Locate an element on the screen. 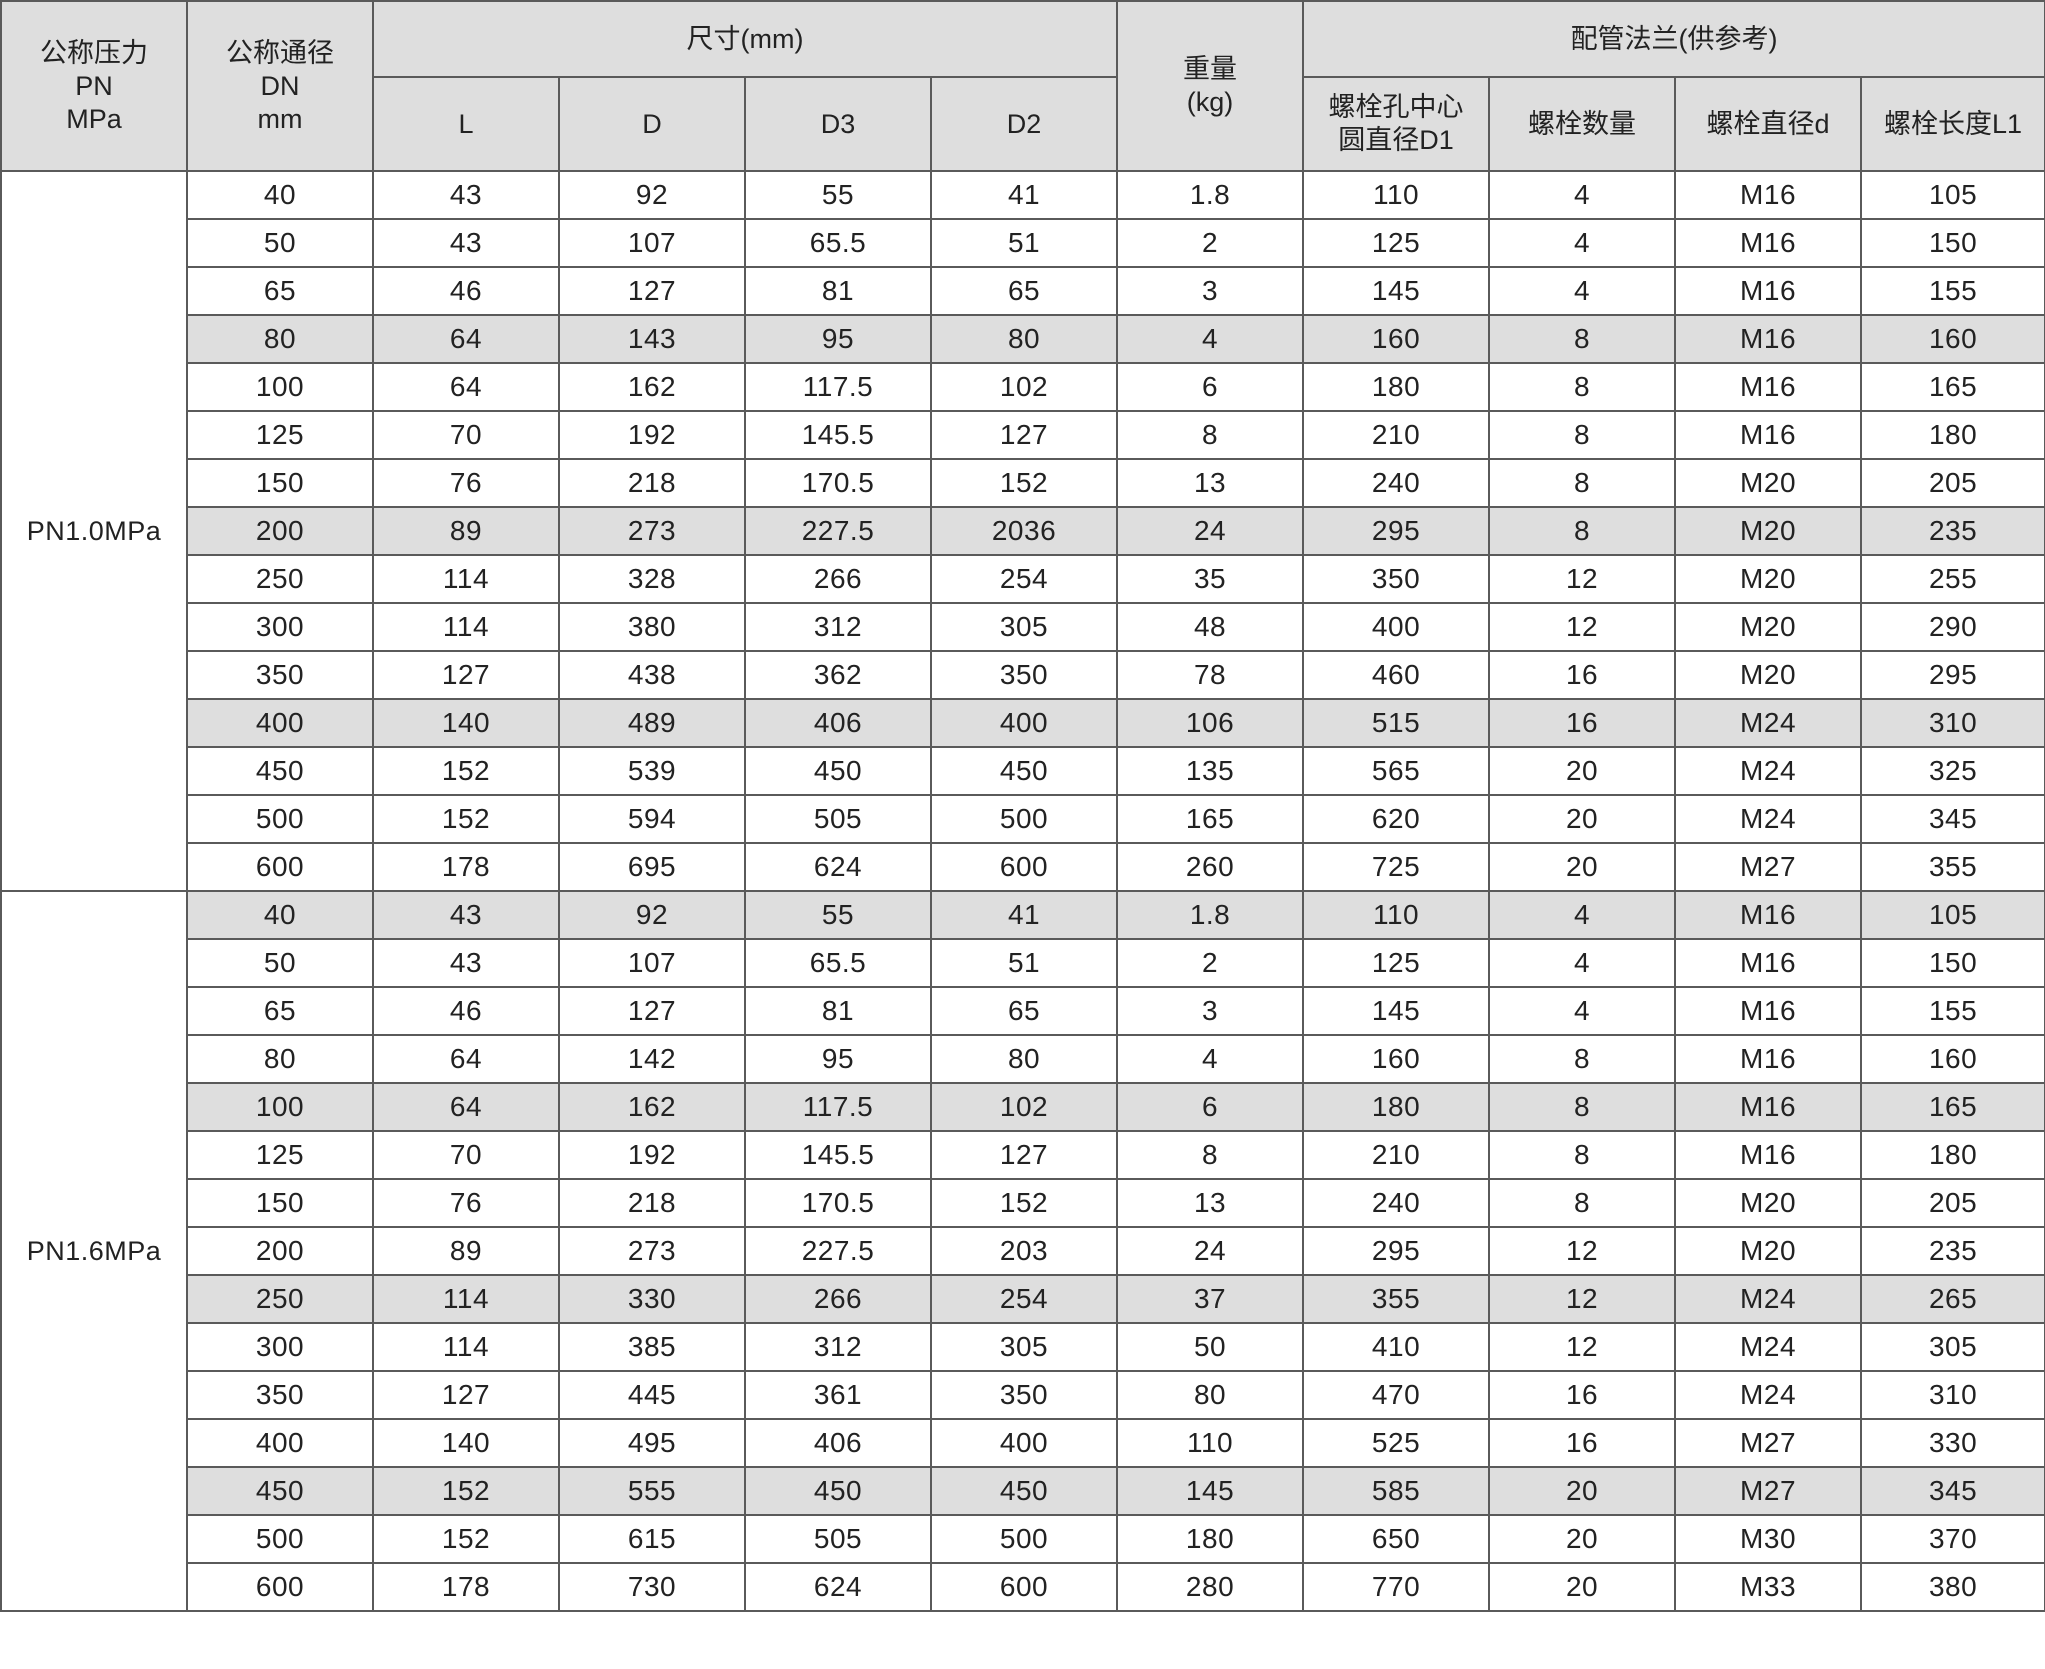 The image size is (2045, 1669). table-cell: 16 is located at coordinates (1582, 675).